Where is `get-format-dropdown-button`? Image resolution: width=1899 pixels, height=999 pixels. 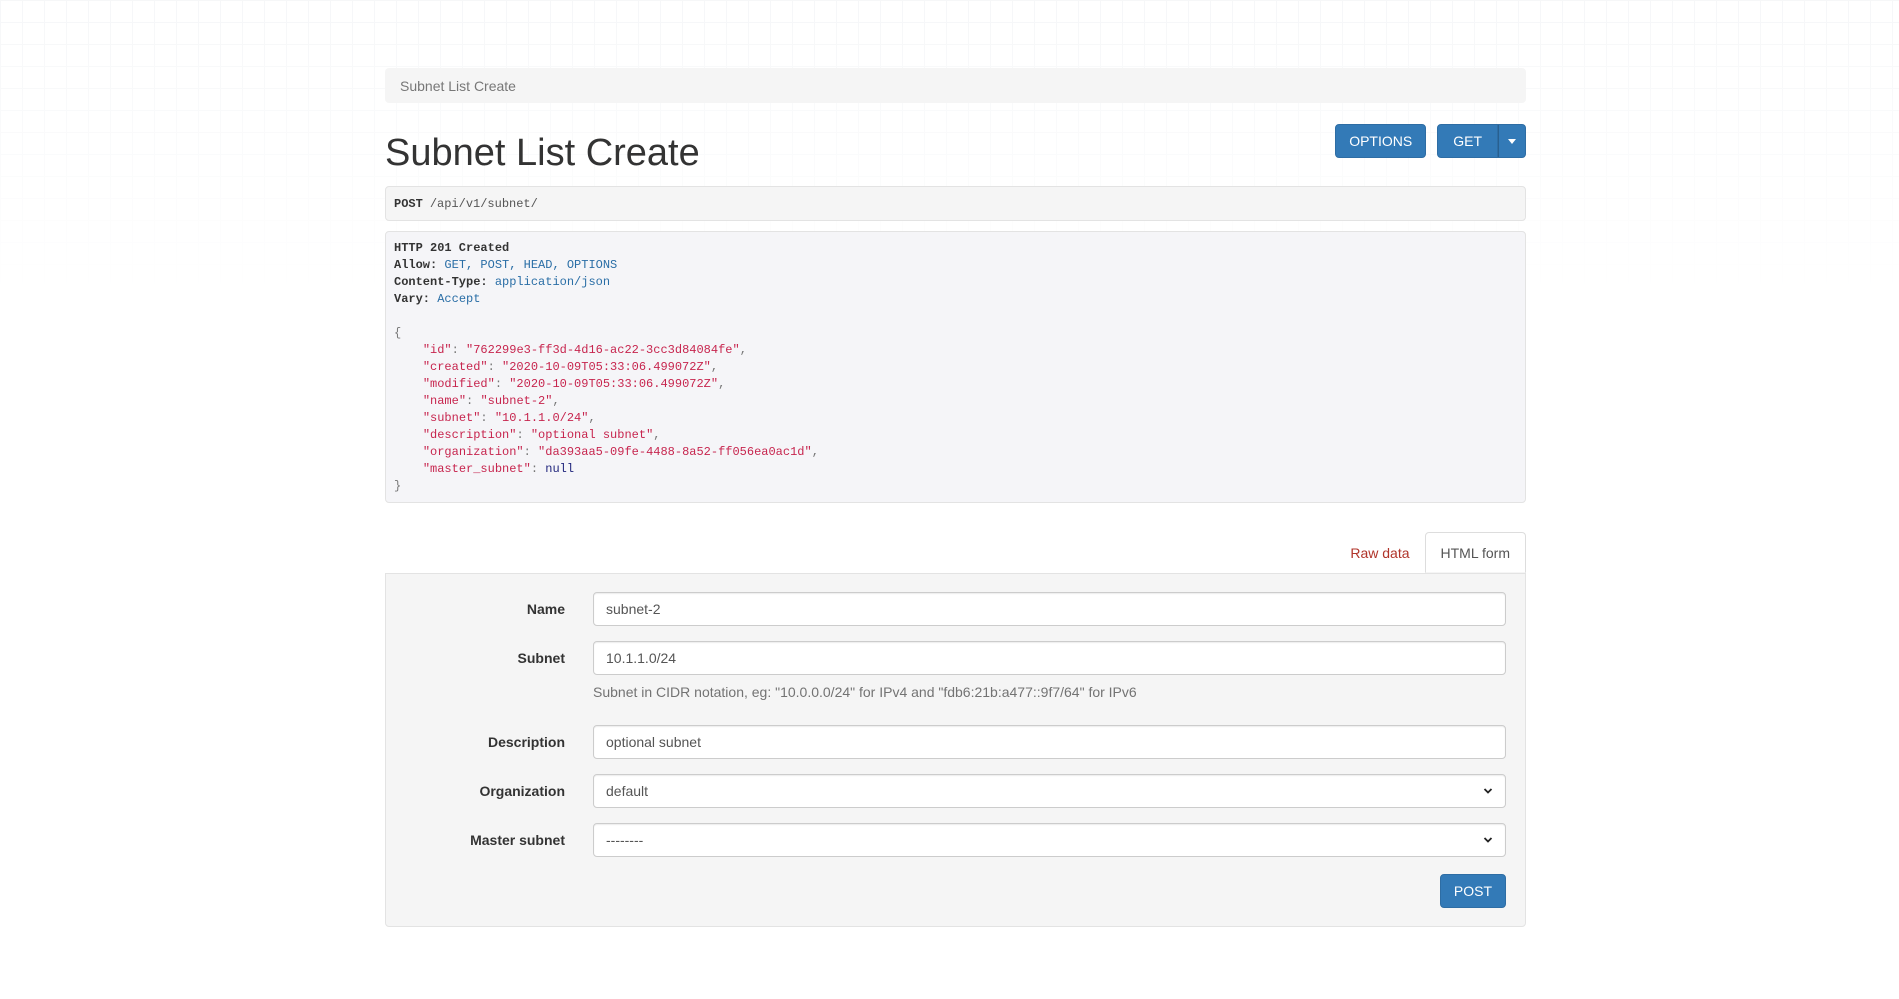
get-format-dropdown-button is located at coordinates (1512, 141).